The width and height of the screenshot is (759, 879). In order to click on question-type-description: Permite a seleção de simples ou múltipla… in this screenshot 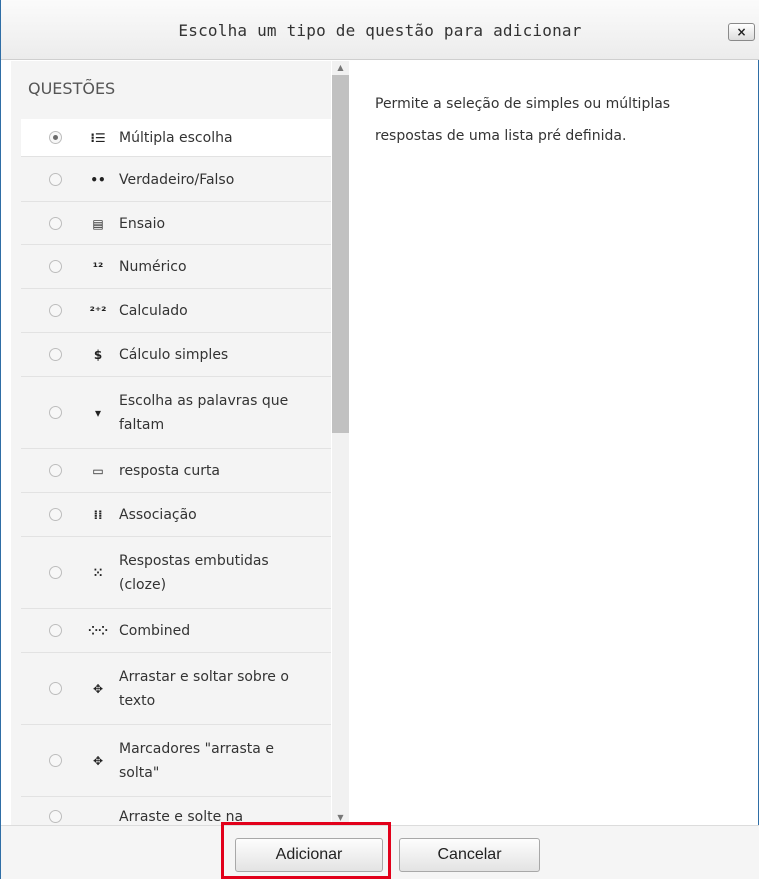, I will do `click(523, 120)`.